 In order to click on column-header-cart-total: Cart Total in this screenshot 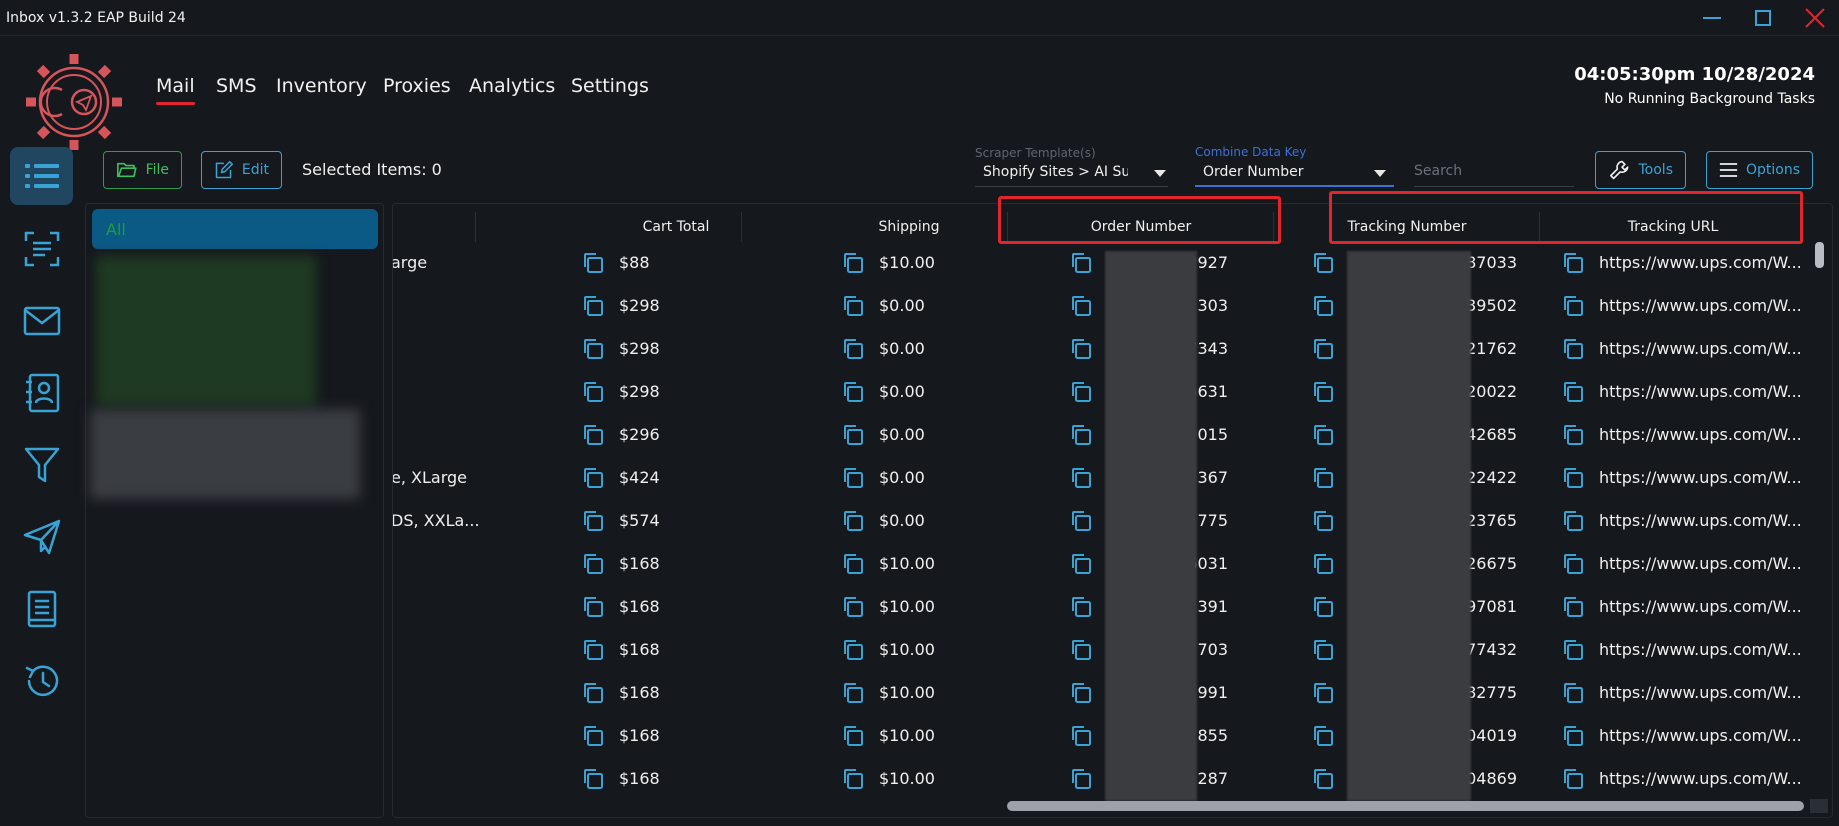, I will do `click(676, 227)`.